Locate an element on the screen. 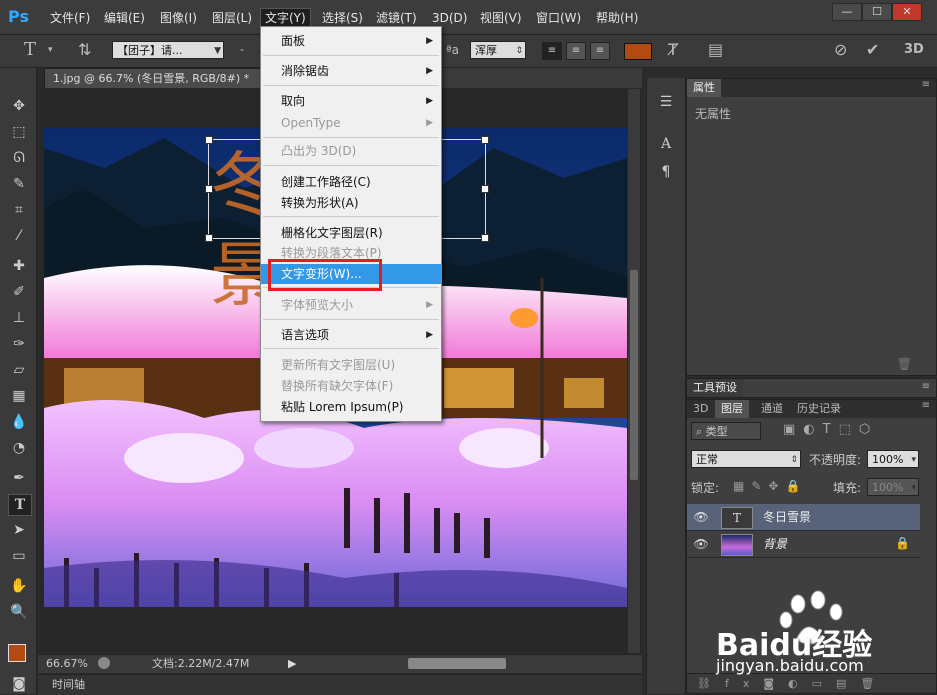 This screenshot has height=695, width=937. marquee-tool-icon: ⬚ is located at coordinates (19, 132).